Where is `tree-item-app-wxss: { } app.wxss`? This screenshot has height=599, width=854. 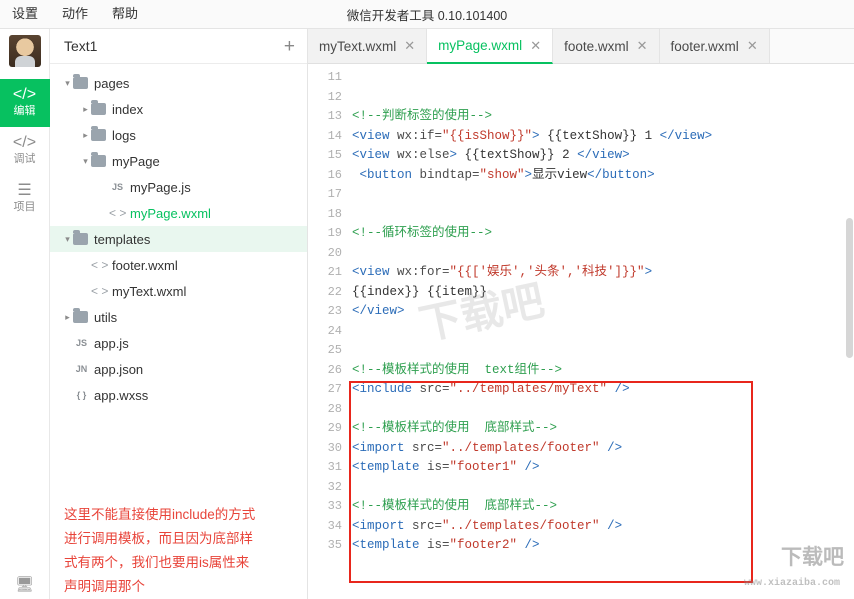 tree-item-app-wxss: { } app.wxss is located at coordinates (178, 395).